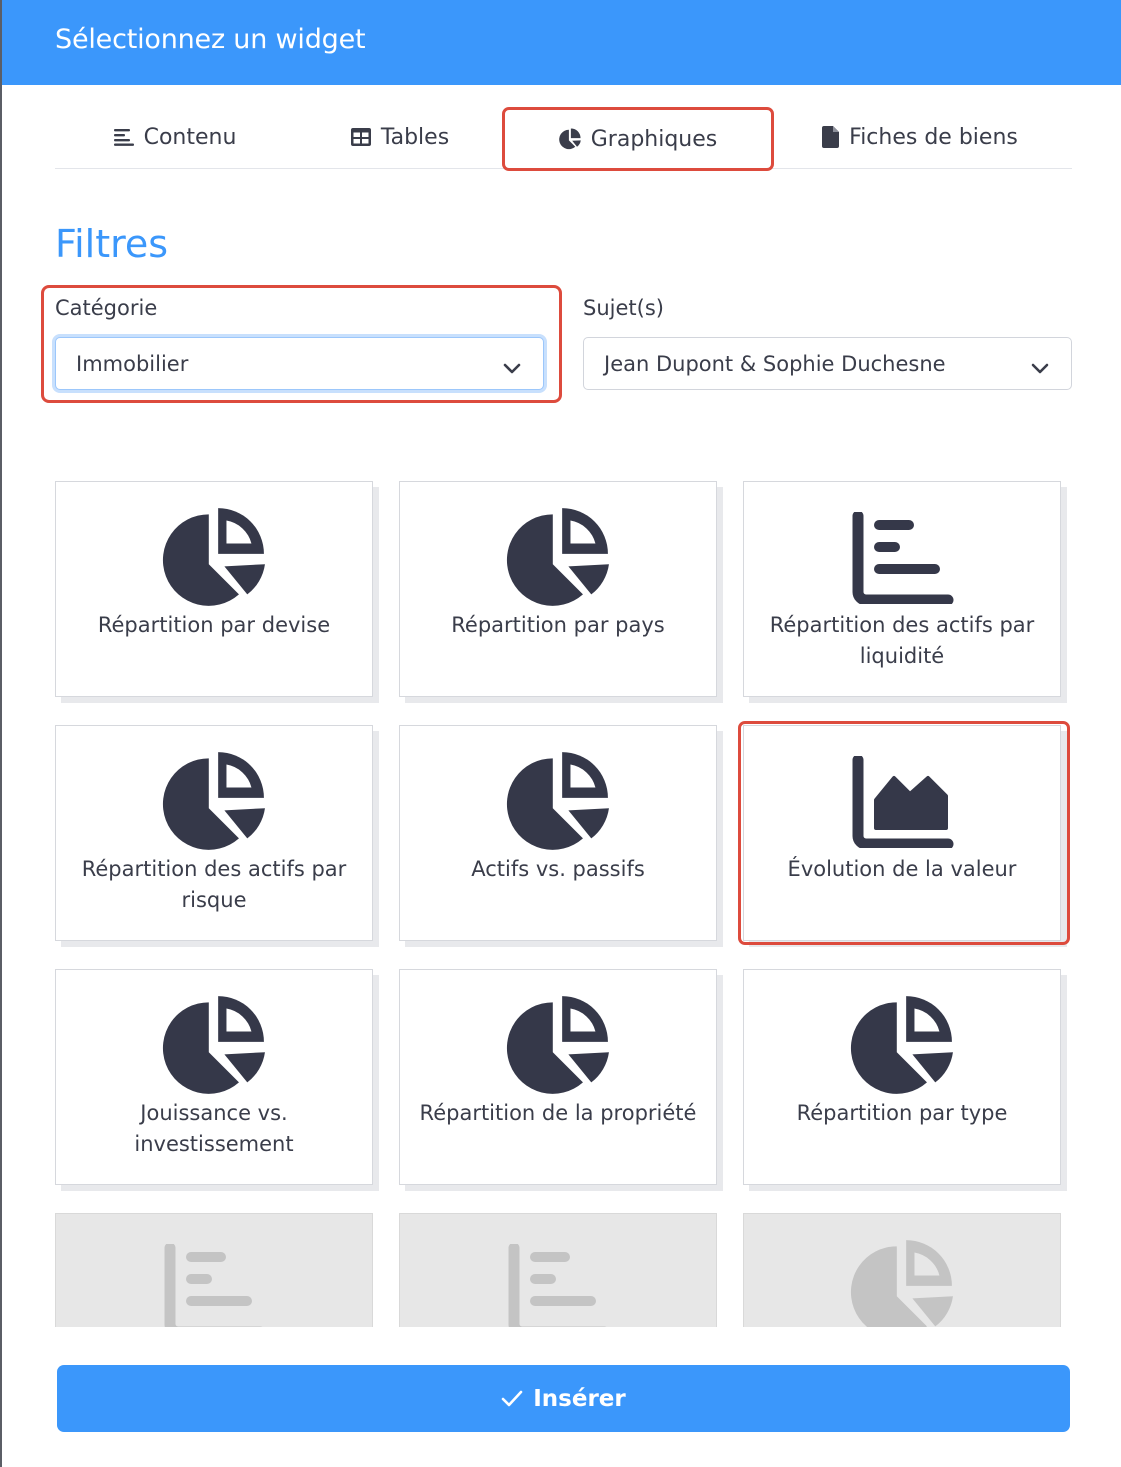  Describe the element at coordinates (623, 308) in the screenshot. I see `sujets-label: Sujet(s)` at that location.